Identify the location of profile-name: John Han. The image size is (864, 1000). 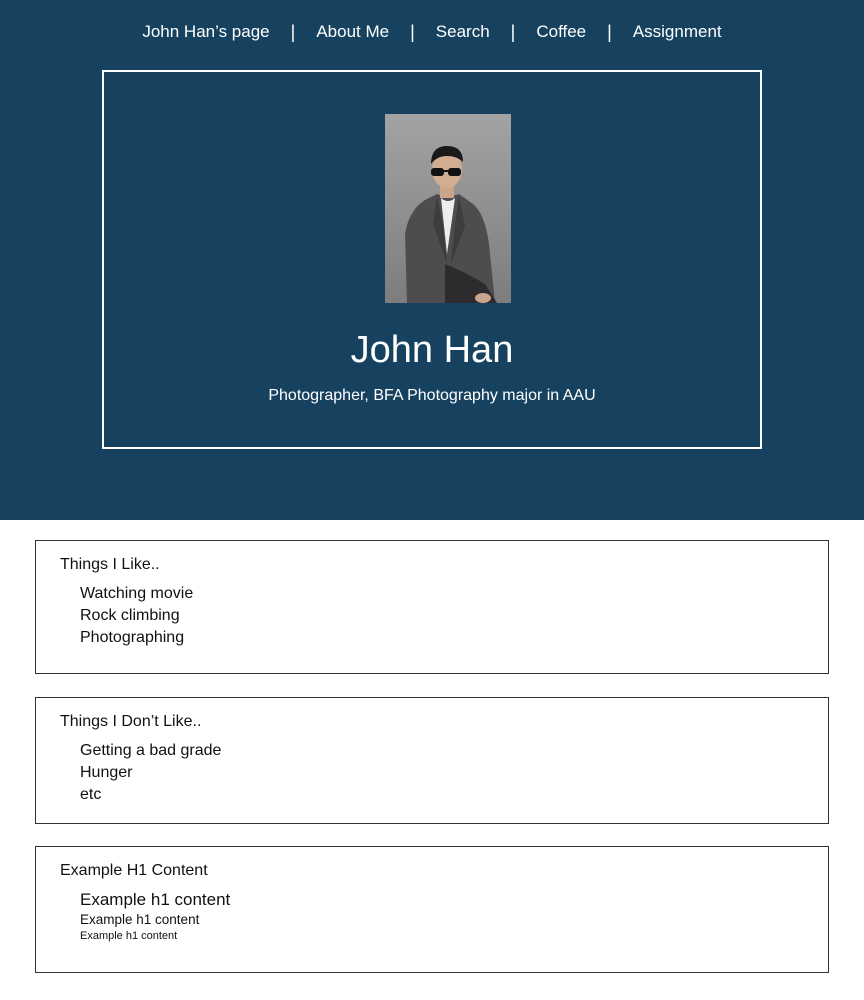
(432, 350).